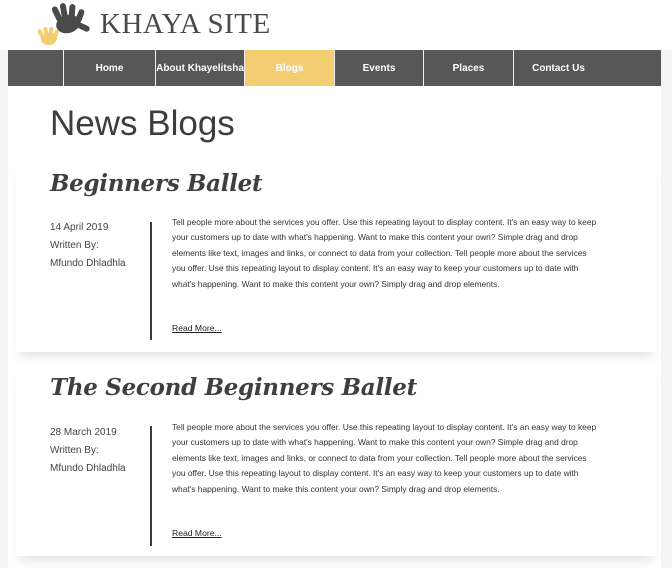  What do you see at coordinates (185, 24) in the screenshot?
I see `site-title: KHAYA SITE` at bounding box center [185, 24].